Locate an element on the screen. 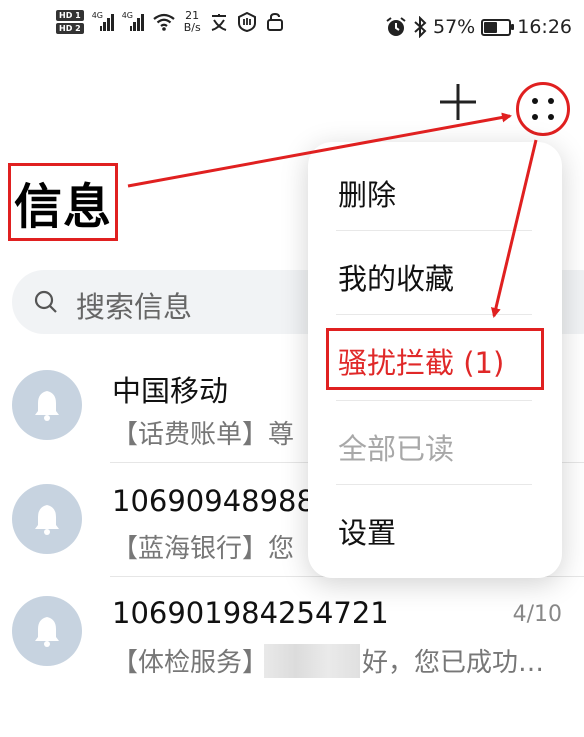  conversation-preview: 【体检服务】 is located at coordinates (190, 663).